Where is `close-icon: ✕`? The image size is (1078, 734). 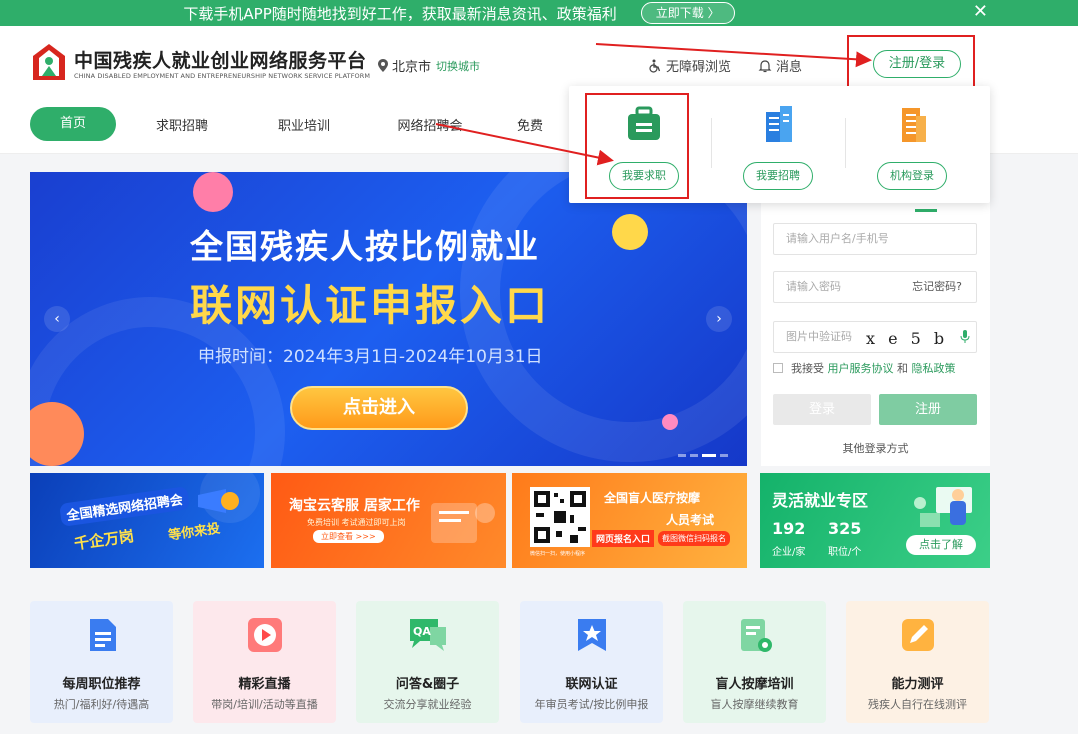
close-icon: ✕ is located at coordinates (980, 11).